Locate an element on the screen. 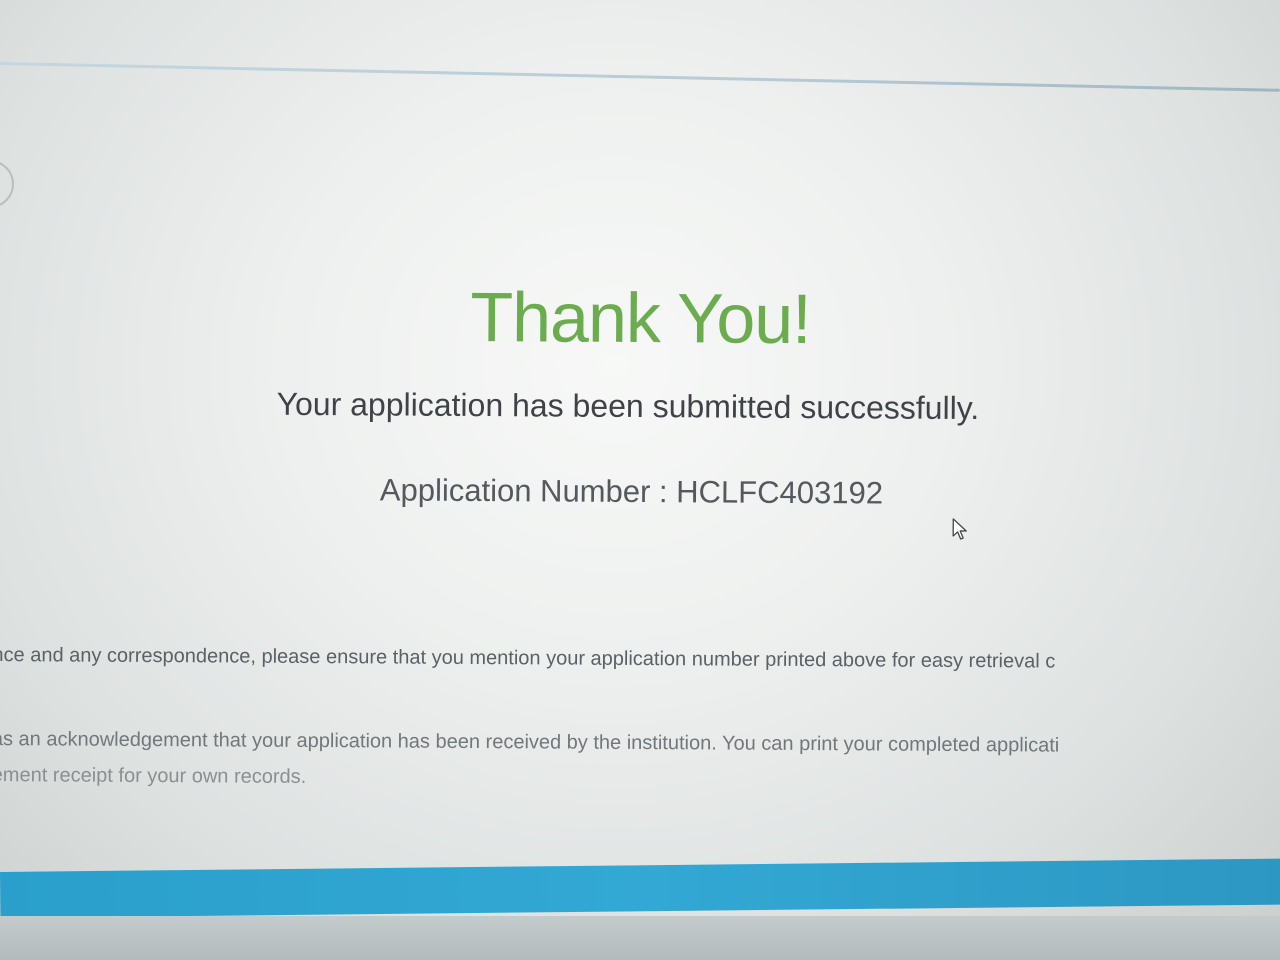 The image size is (1280, 960). mouse-pointer-icon is located at coordinates (959, 529).